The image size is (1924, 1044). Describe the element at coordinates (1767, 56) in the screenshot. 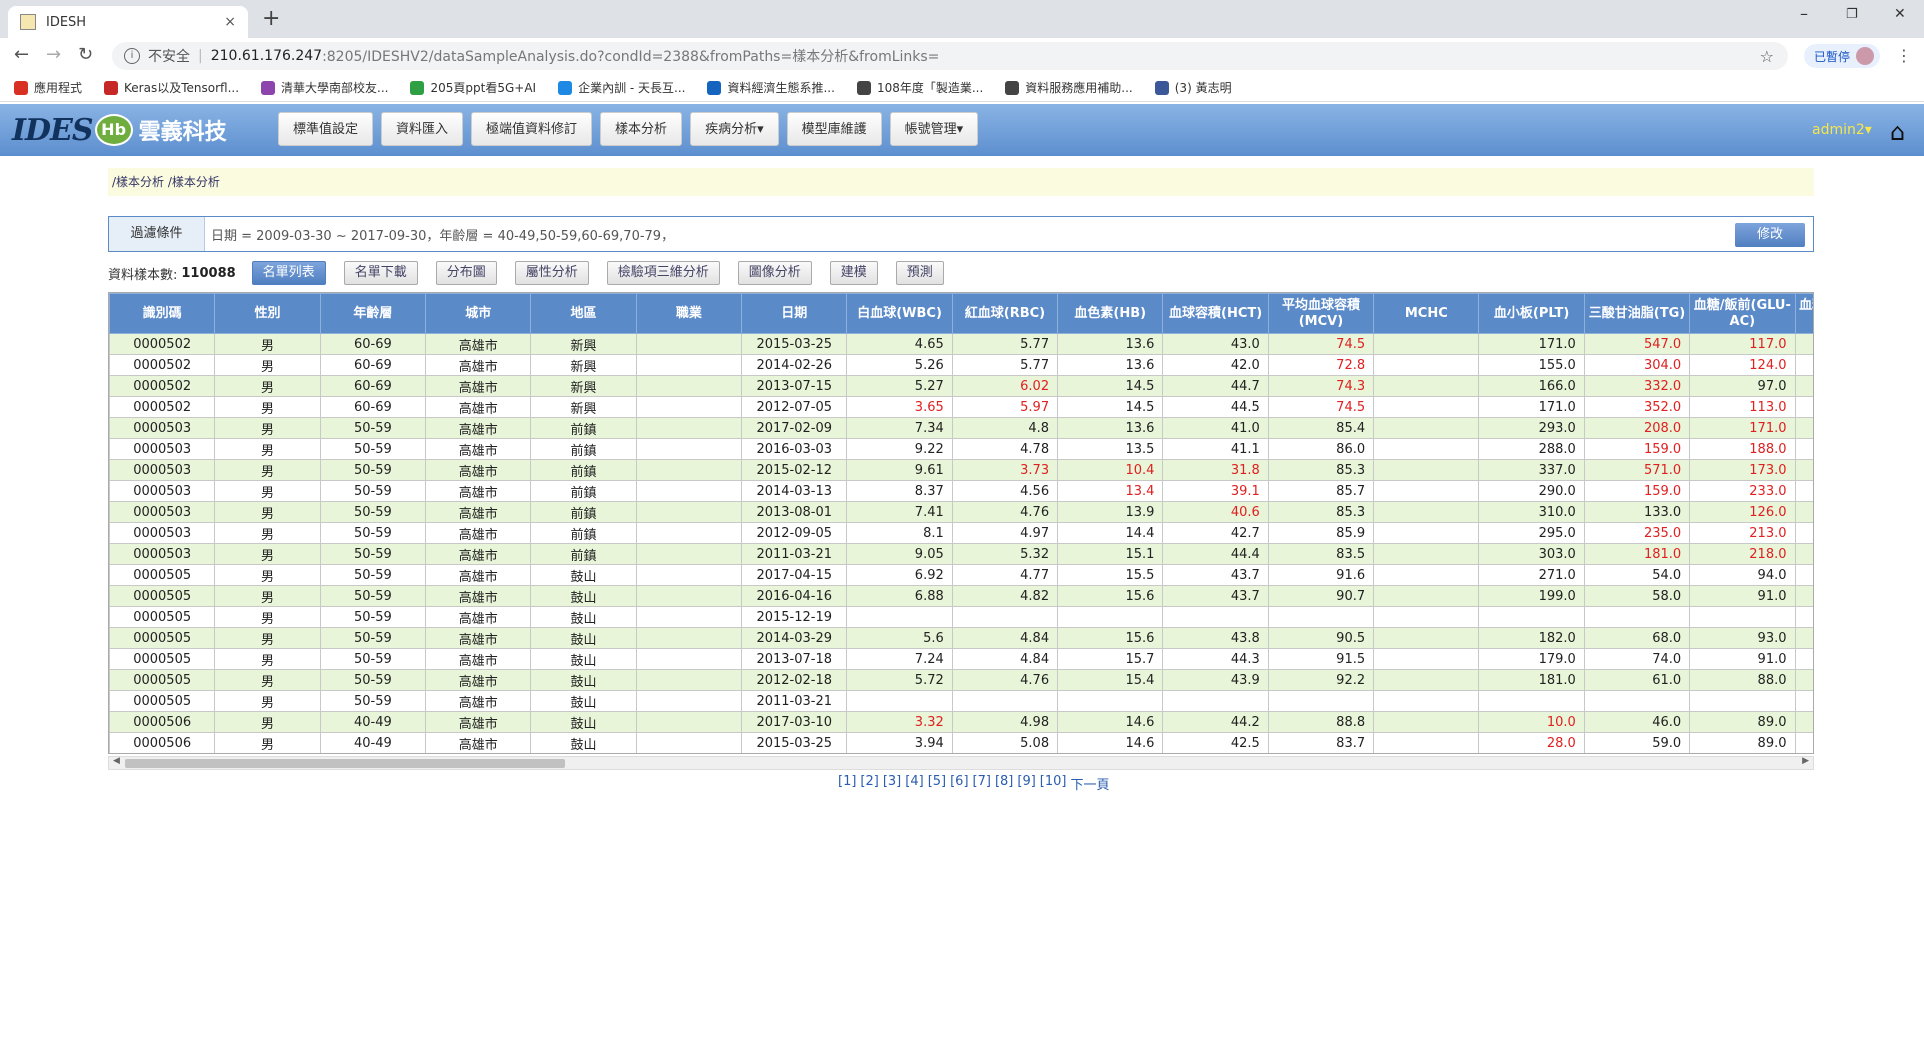

I see `bookmark-star-icon: ☆` at that location.